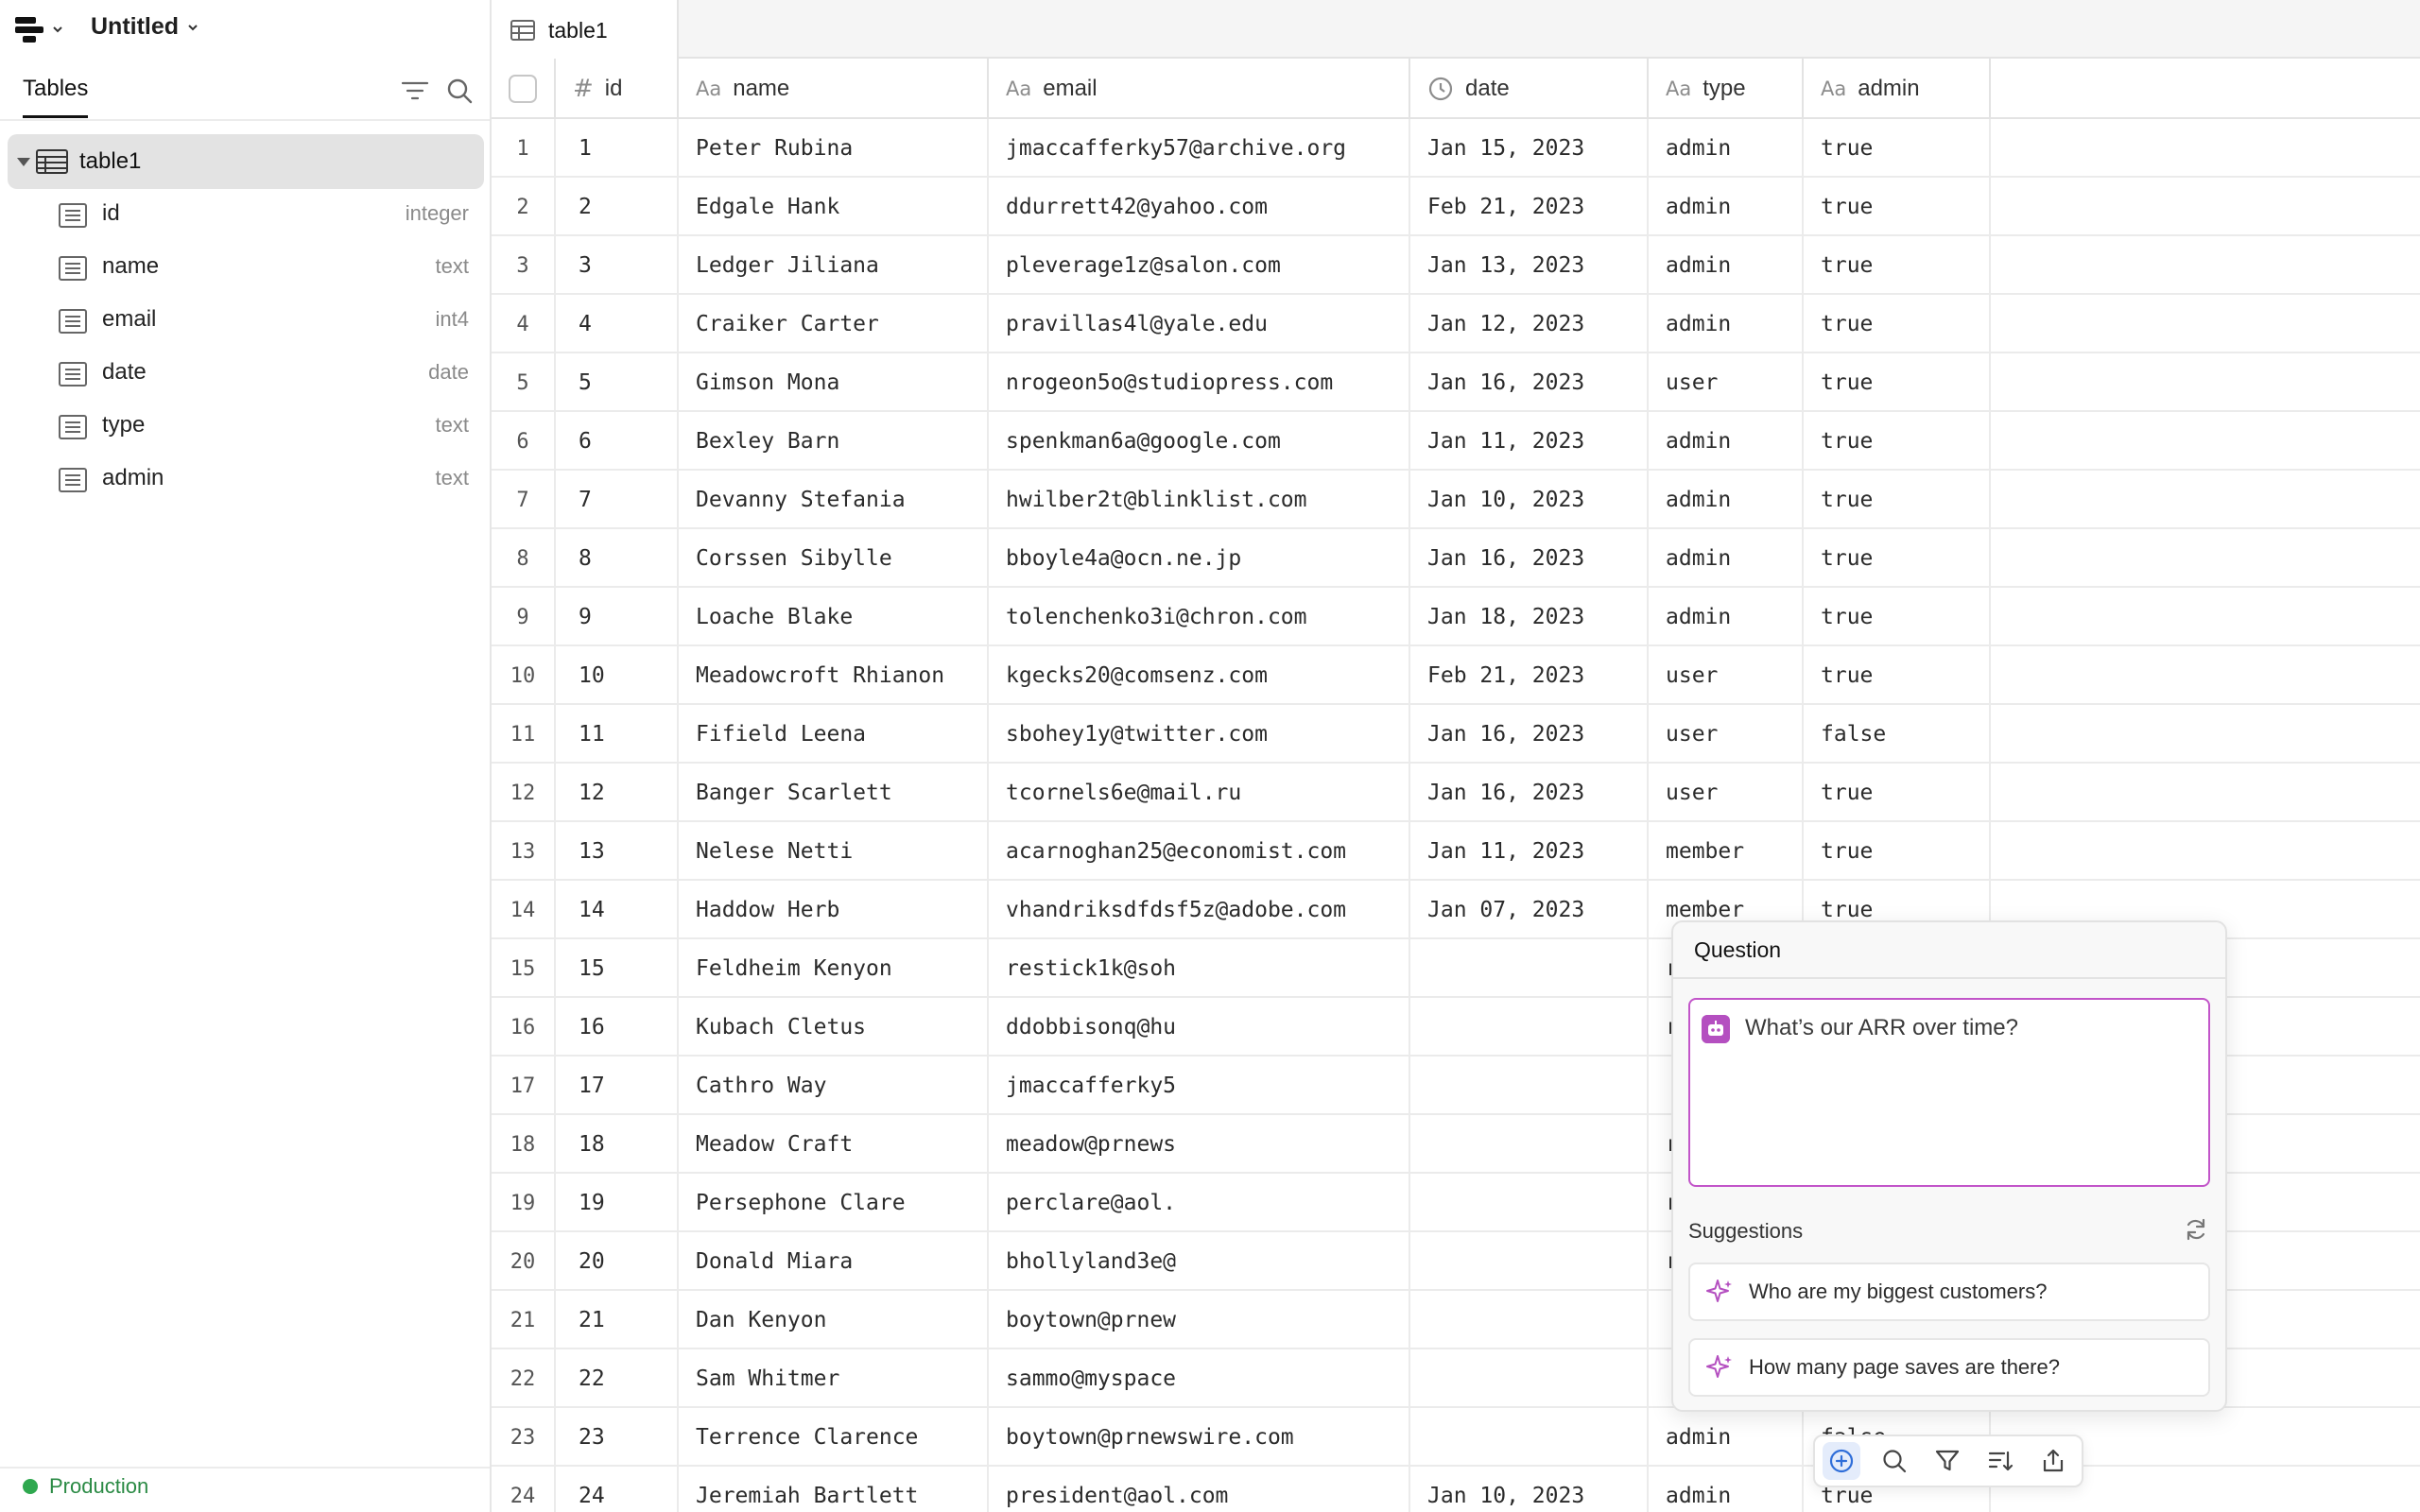 The image size is (2420, 1512). I want to click on cell-email: sammo@myspace, so click(1199, 1378).